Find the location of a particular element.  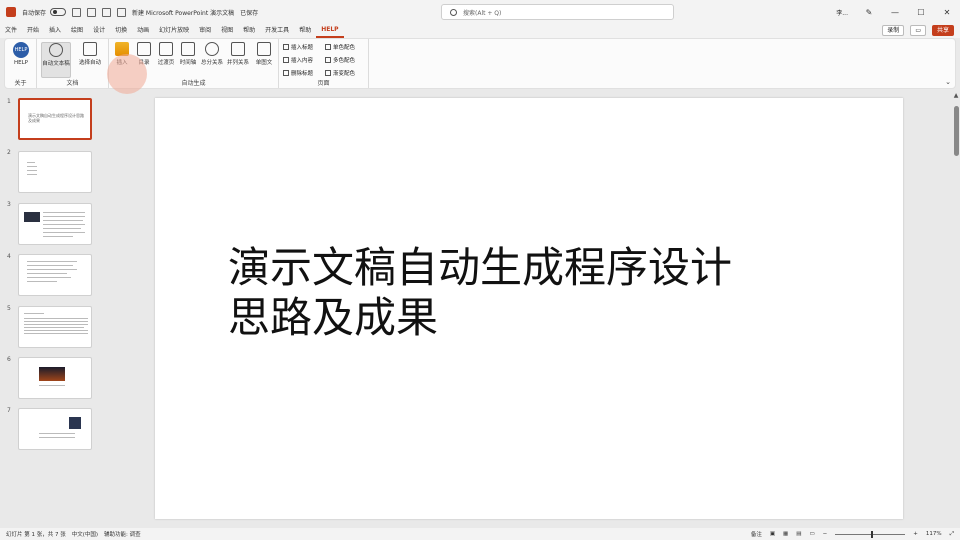

tab-developer: 开发工具 is located at coordinates (277, 31).